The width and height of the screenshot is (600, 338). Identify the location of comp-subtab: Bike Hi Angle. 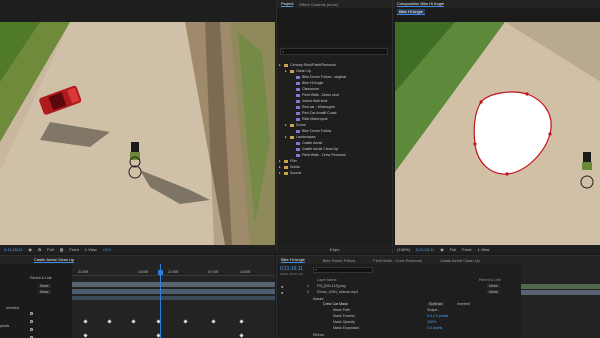
(411, 12).